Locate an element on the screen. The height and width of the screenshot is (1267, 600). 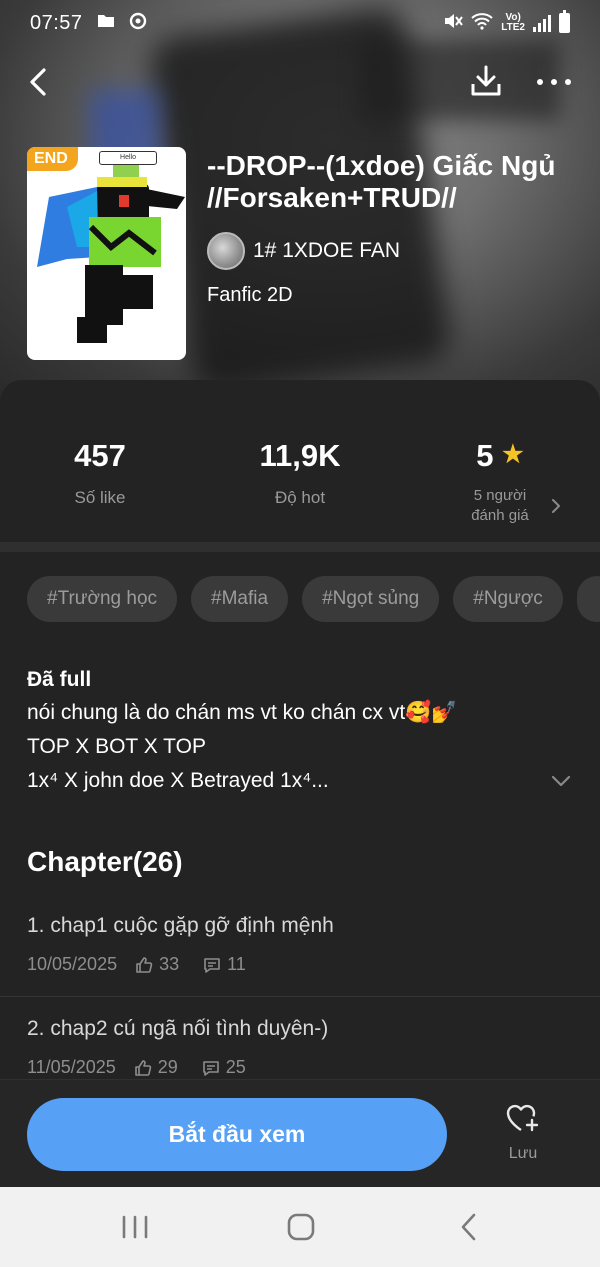
chapter-meta: 10/05/2025 33 11 is located at coordinates (136, 964).